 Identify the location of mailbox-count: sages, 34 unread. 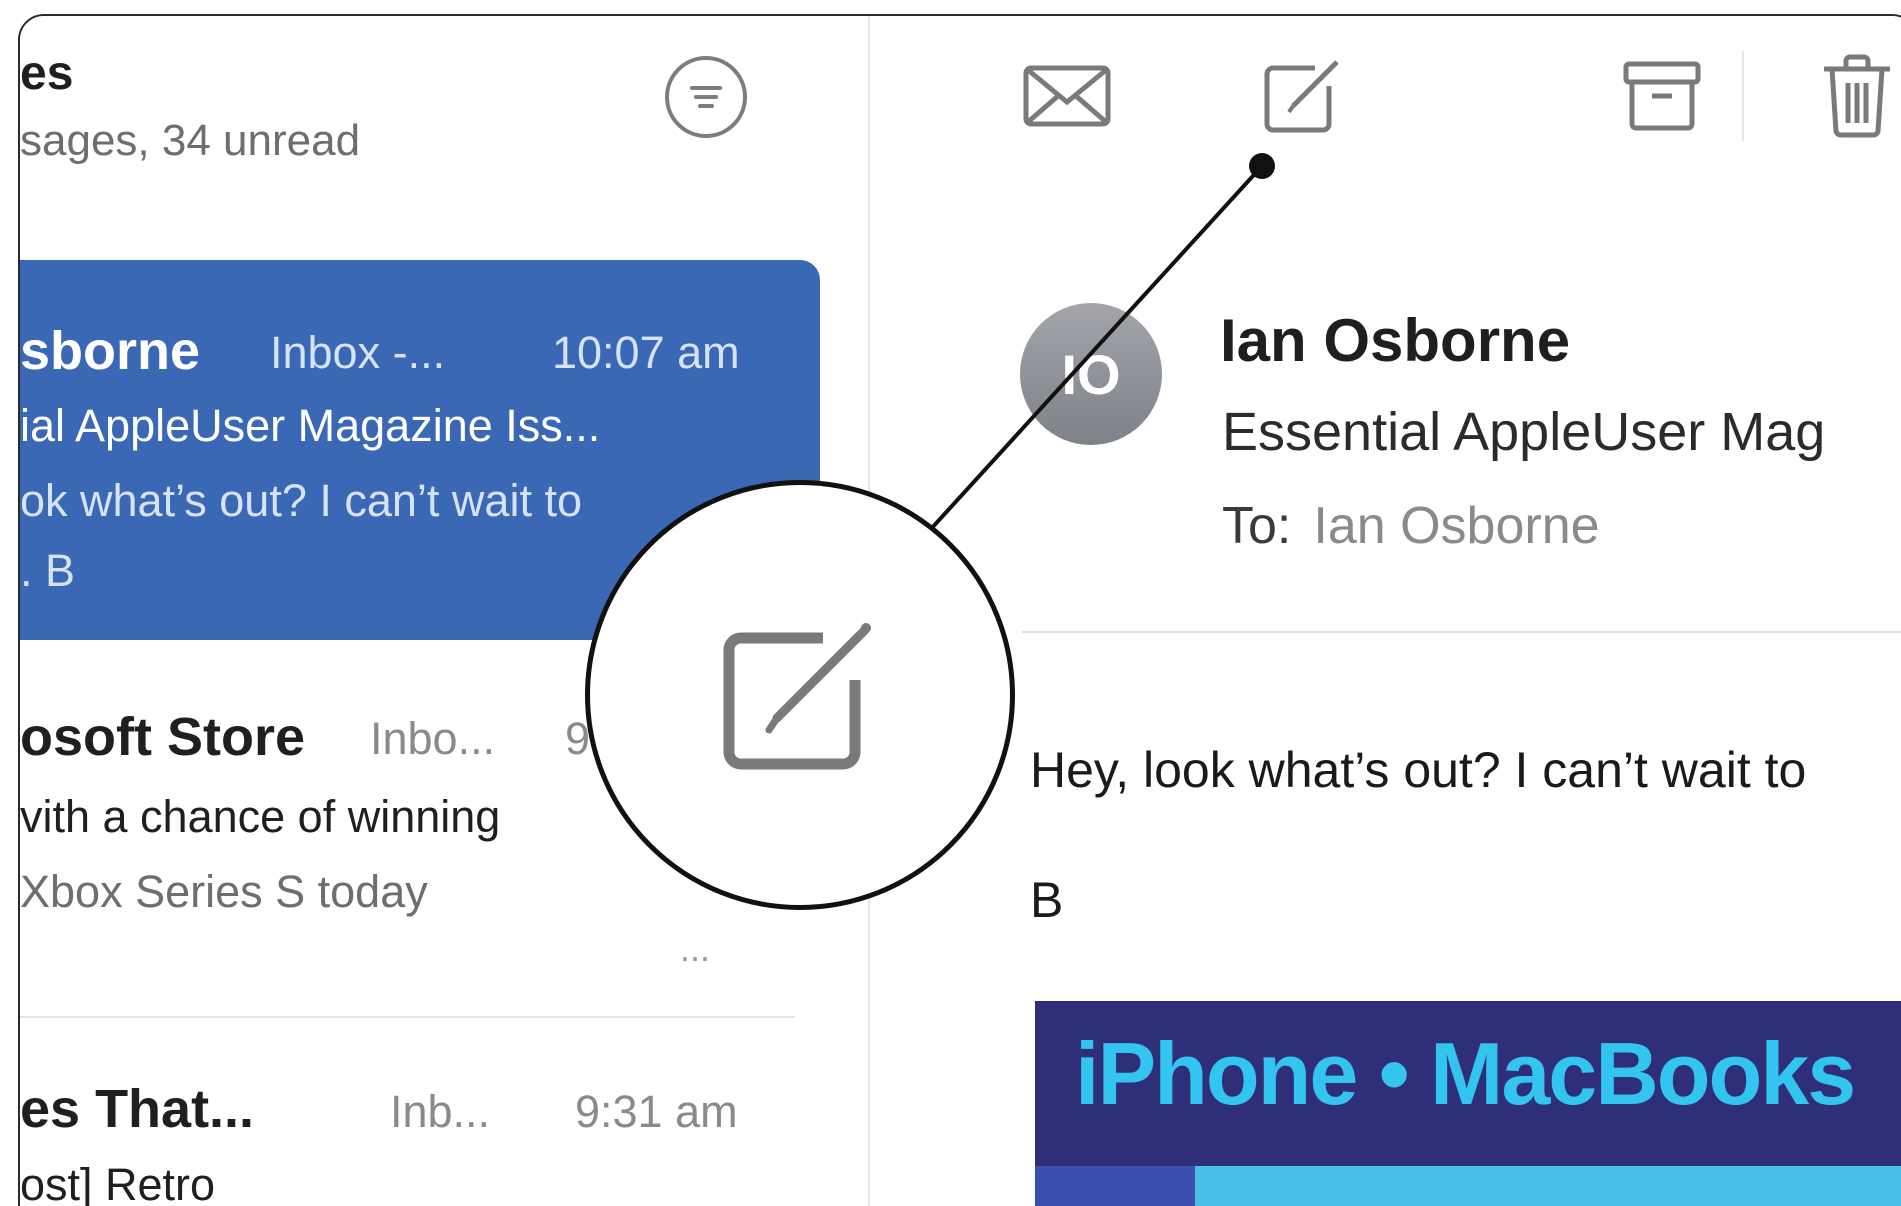
(190, 140).